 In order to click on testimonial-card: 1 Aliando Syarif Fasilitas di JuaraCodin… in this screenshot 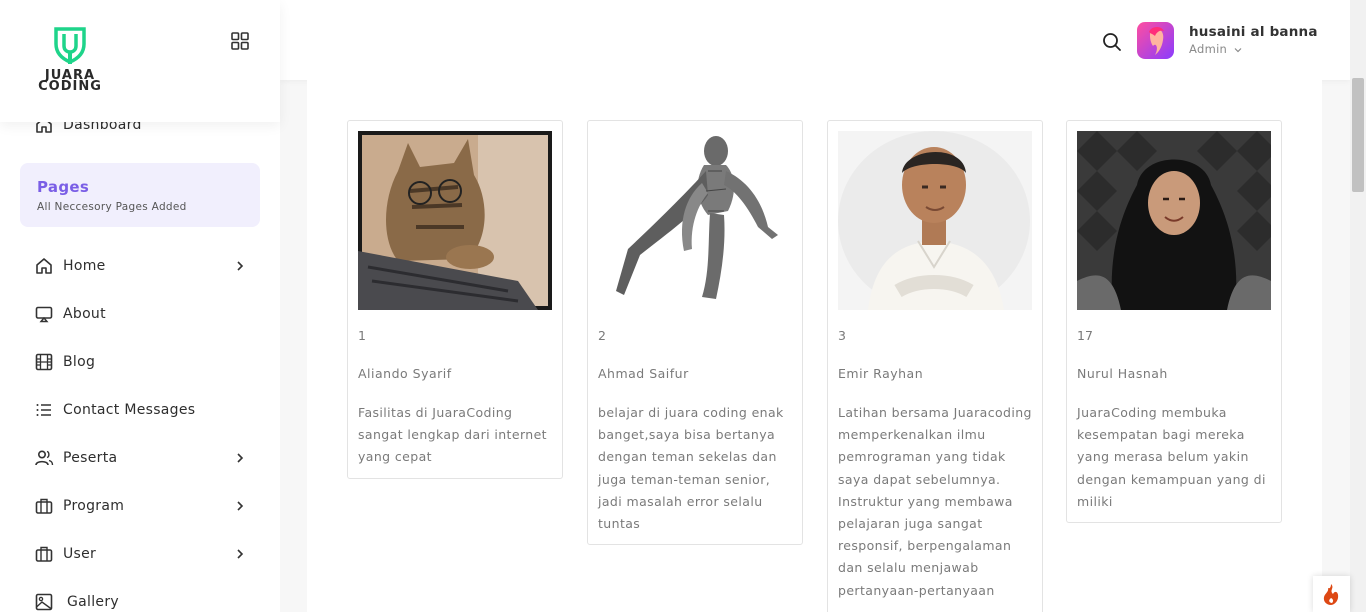, I will do `click(455, 299)`.